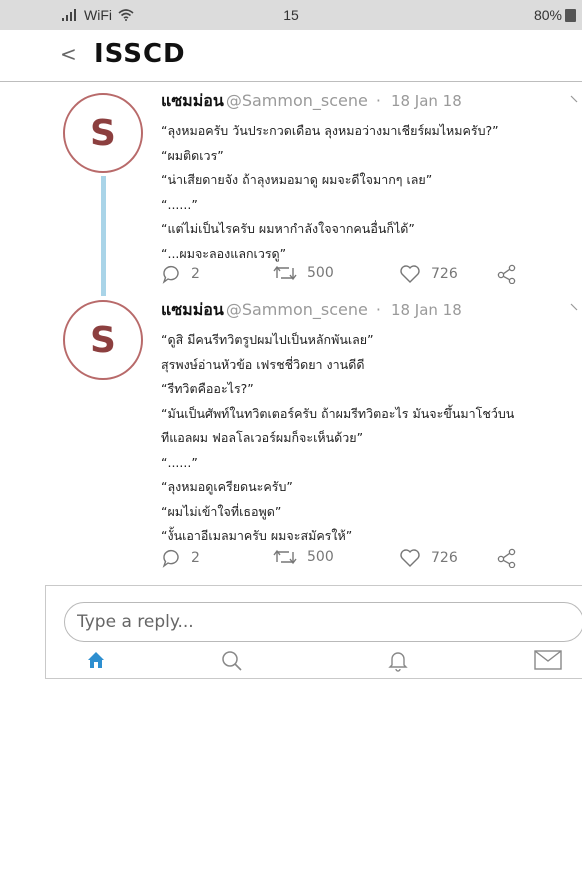 The image size is (582, 872). Describe the element at coordinates (263, 364) in the screenshot. I see `tweet-line: สุรพงษ์อ่านหัวข้อ เฟรชชี่วิดยา งานดีดี` at that location.